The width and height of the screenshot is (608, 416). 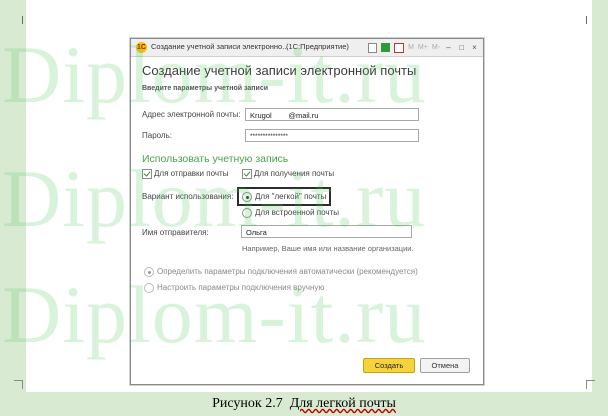 What do you see at coordinates (436, 47) in the screenshot?
I see `memory-mminus-icon: M-` at bounding box center [436, 47].